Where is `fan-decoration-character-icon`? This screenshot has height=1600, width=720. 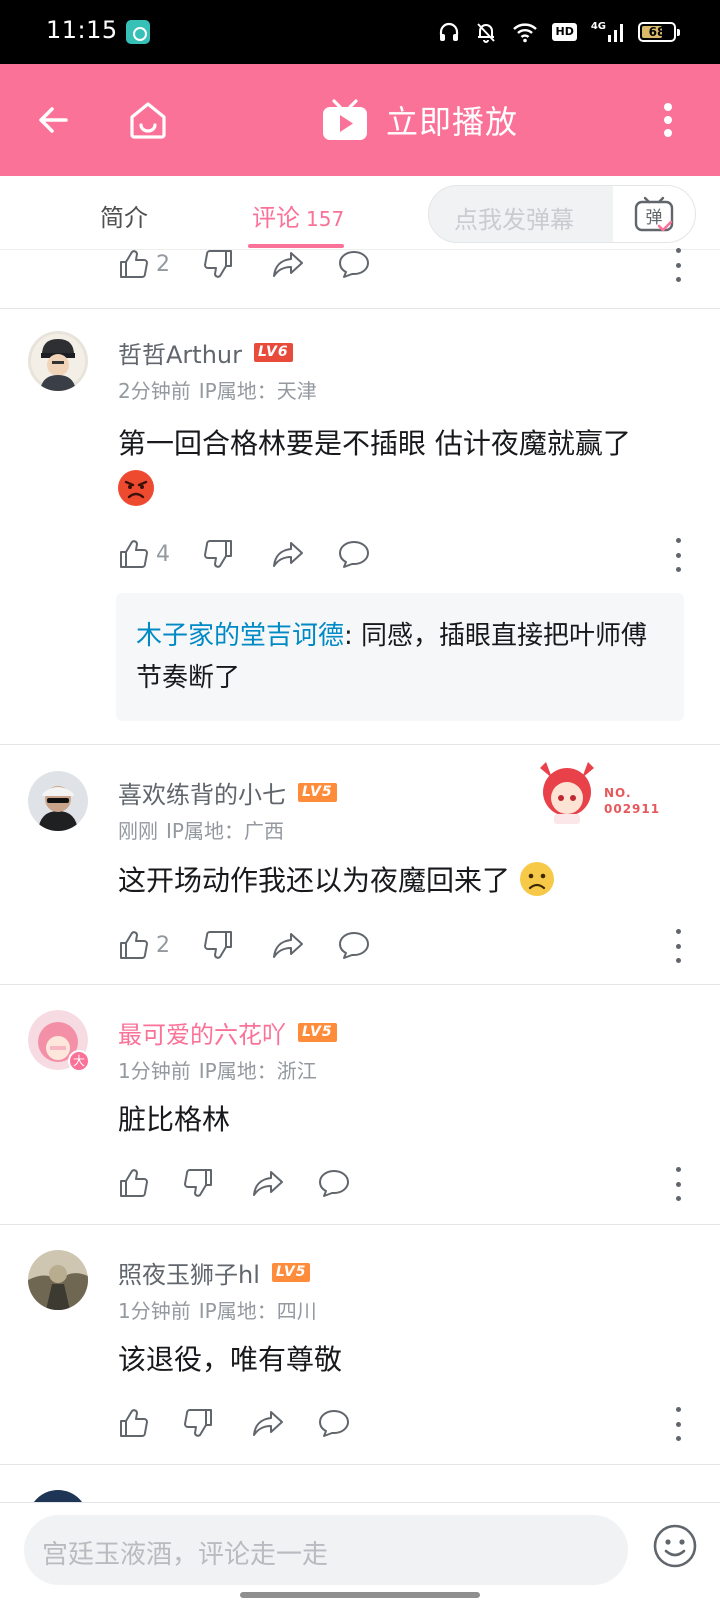 fan-decoration-character-icon is located at coordinates (567, 793).